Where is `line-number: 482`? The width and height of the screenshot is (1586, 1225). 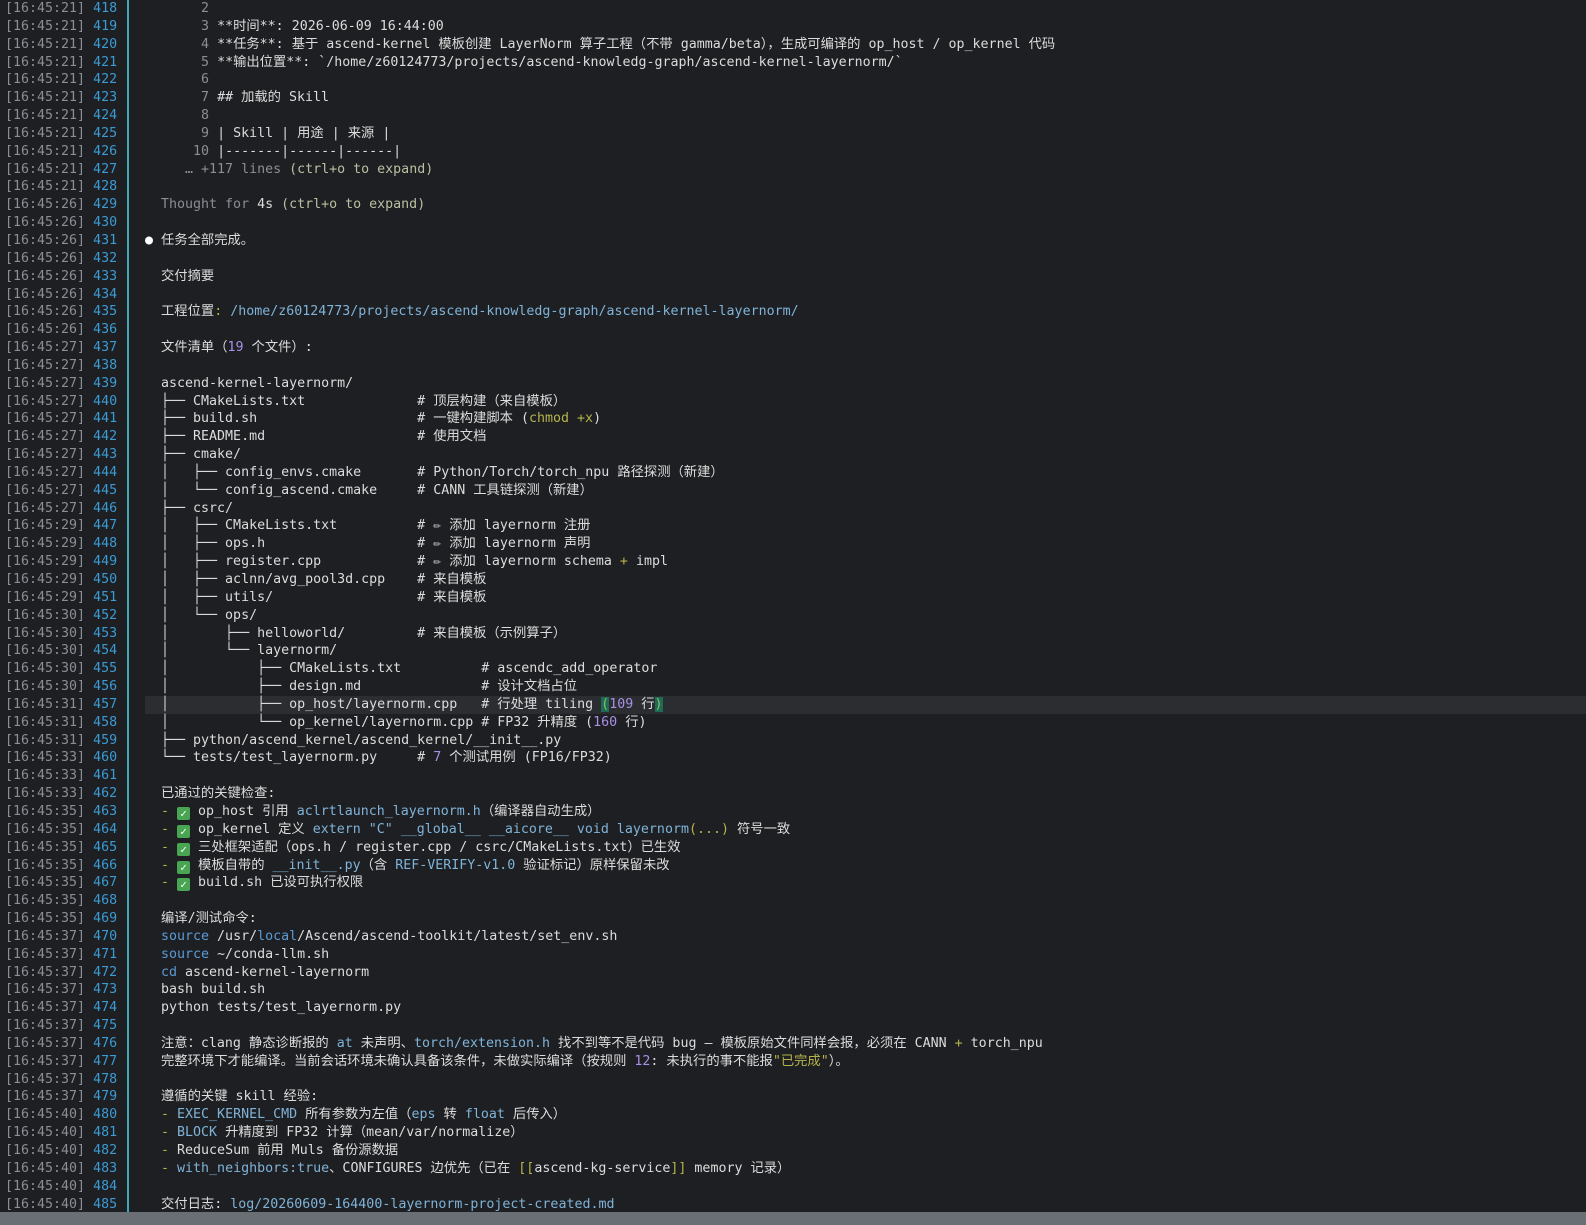 line-number: 482 is located at coordinates (105, 1150).